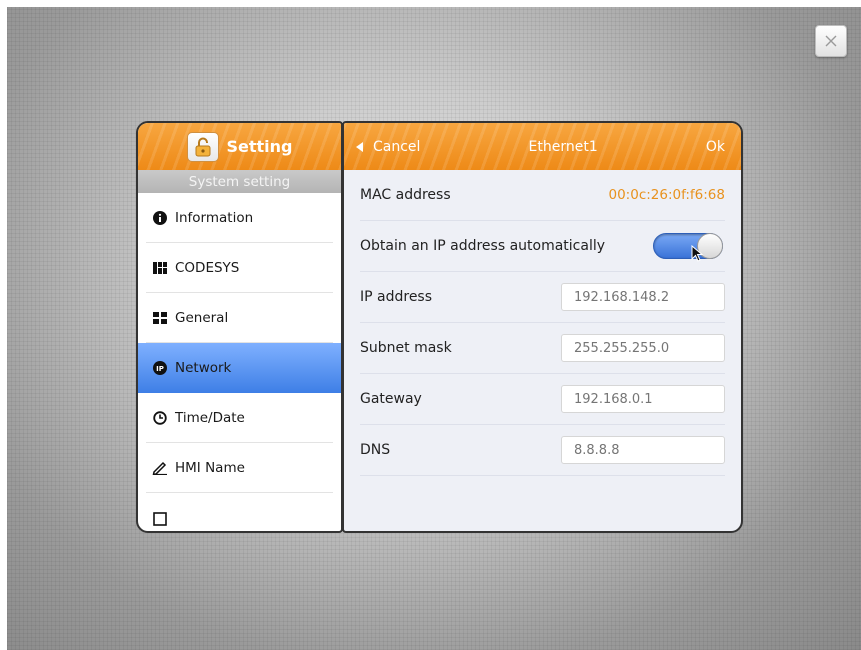 The image size is (861, 650). What do you see at coordinates (405, 195) in the screenshot?
I see `mac-address-label: MAC address` at bounding box center [405, 195].